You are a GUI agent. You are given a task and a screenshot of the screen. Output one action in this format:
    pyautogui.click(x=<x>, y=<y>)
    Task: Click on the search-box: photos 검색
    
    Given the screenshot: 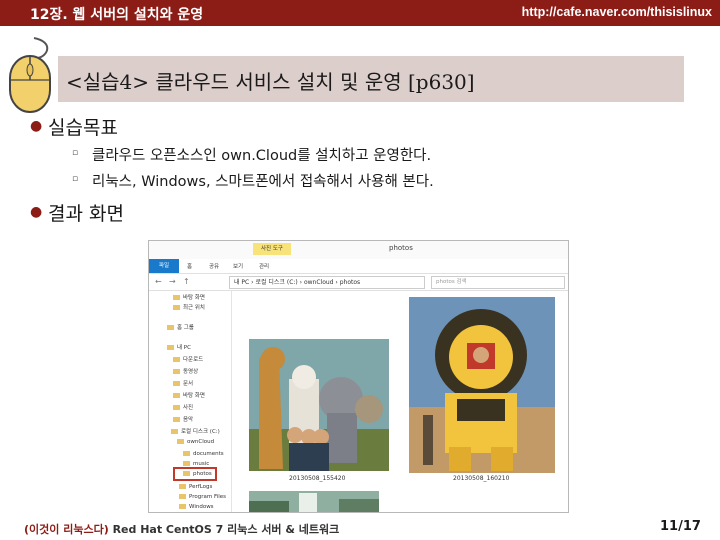 What is the action you would take?
    pyautogui.click(x=498, y=282)
    